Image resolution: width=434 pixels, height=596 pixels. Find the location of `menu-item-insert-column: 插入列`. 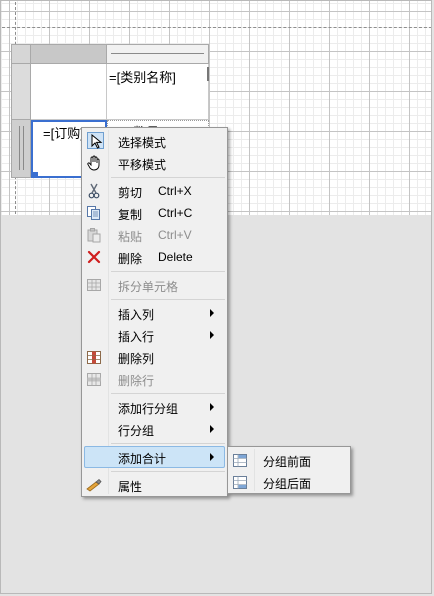

menu-item-insert-column: 插入列 is located at coordinates (154, 313).